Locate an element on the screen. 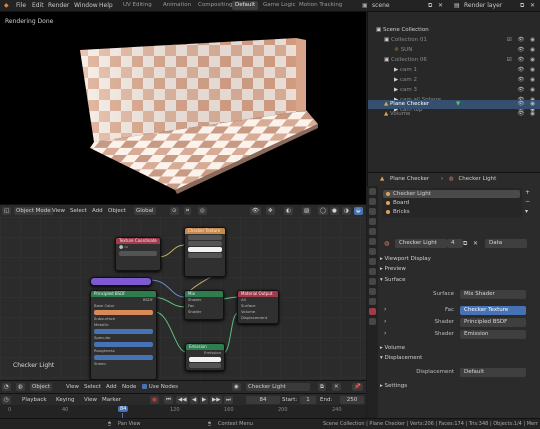  outliner-row-sun: ☼ SUN 👁 ◉ is located at coordinates (454, 50).